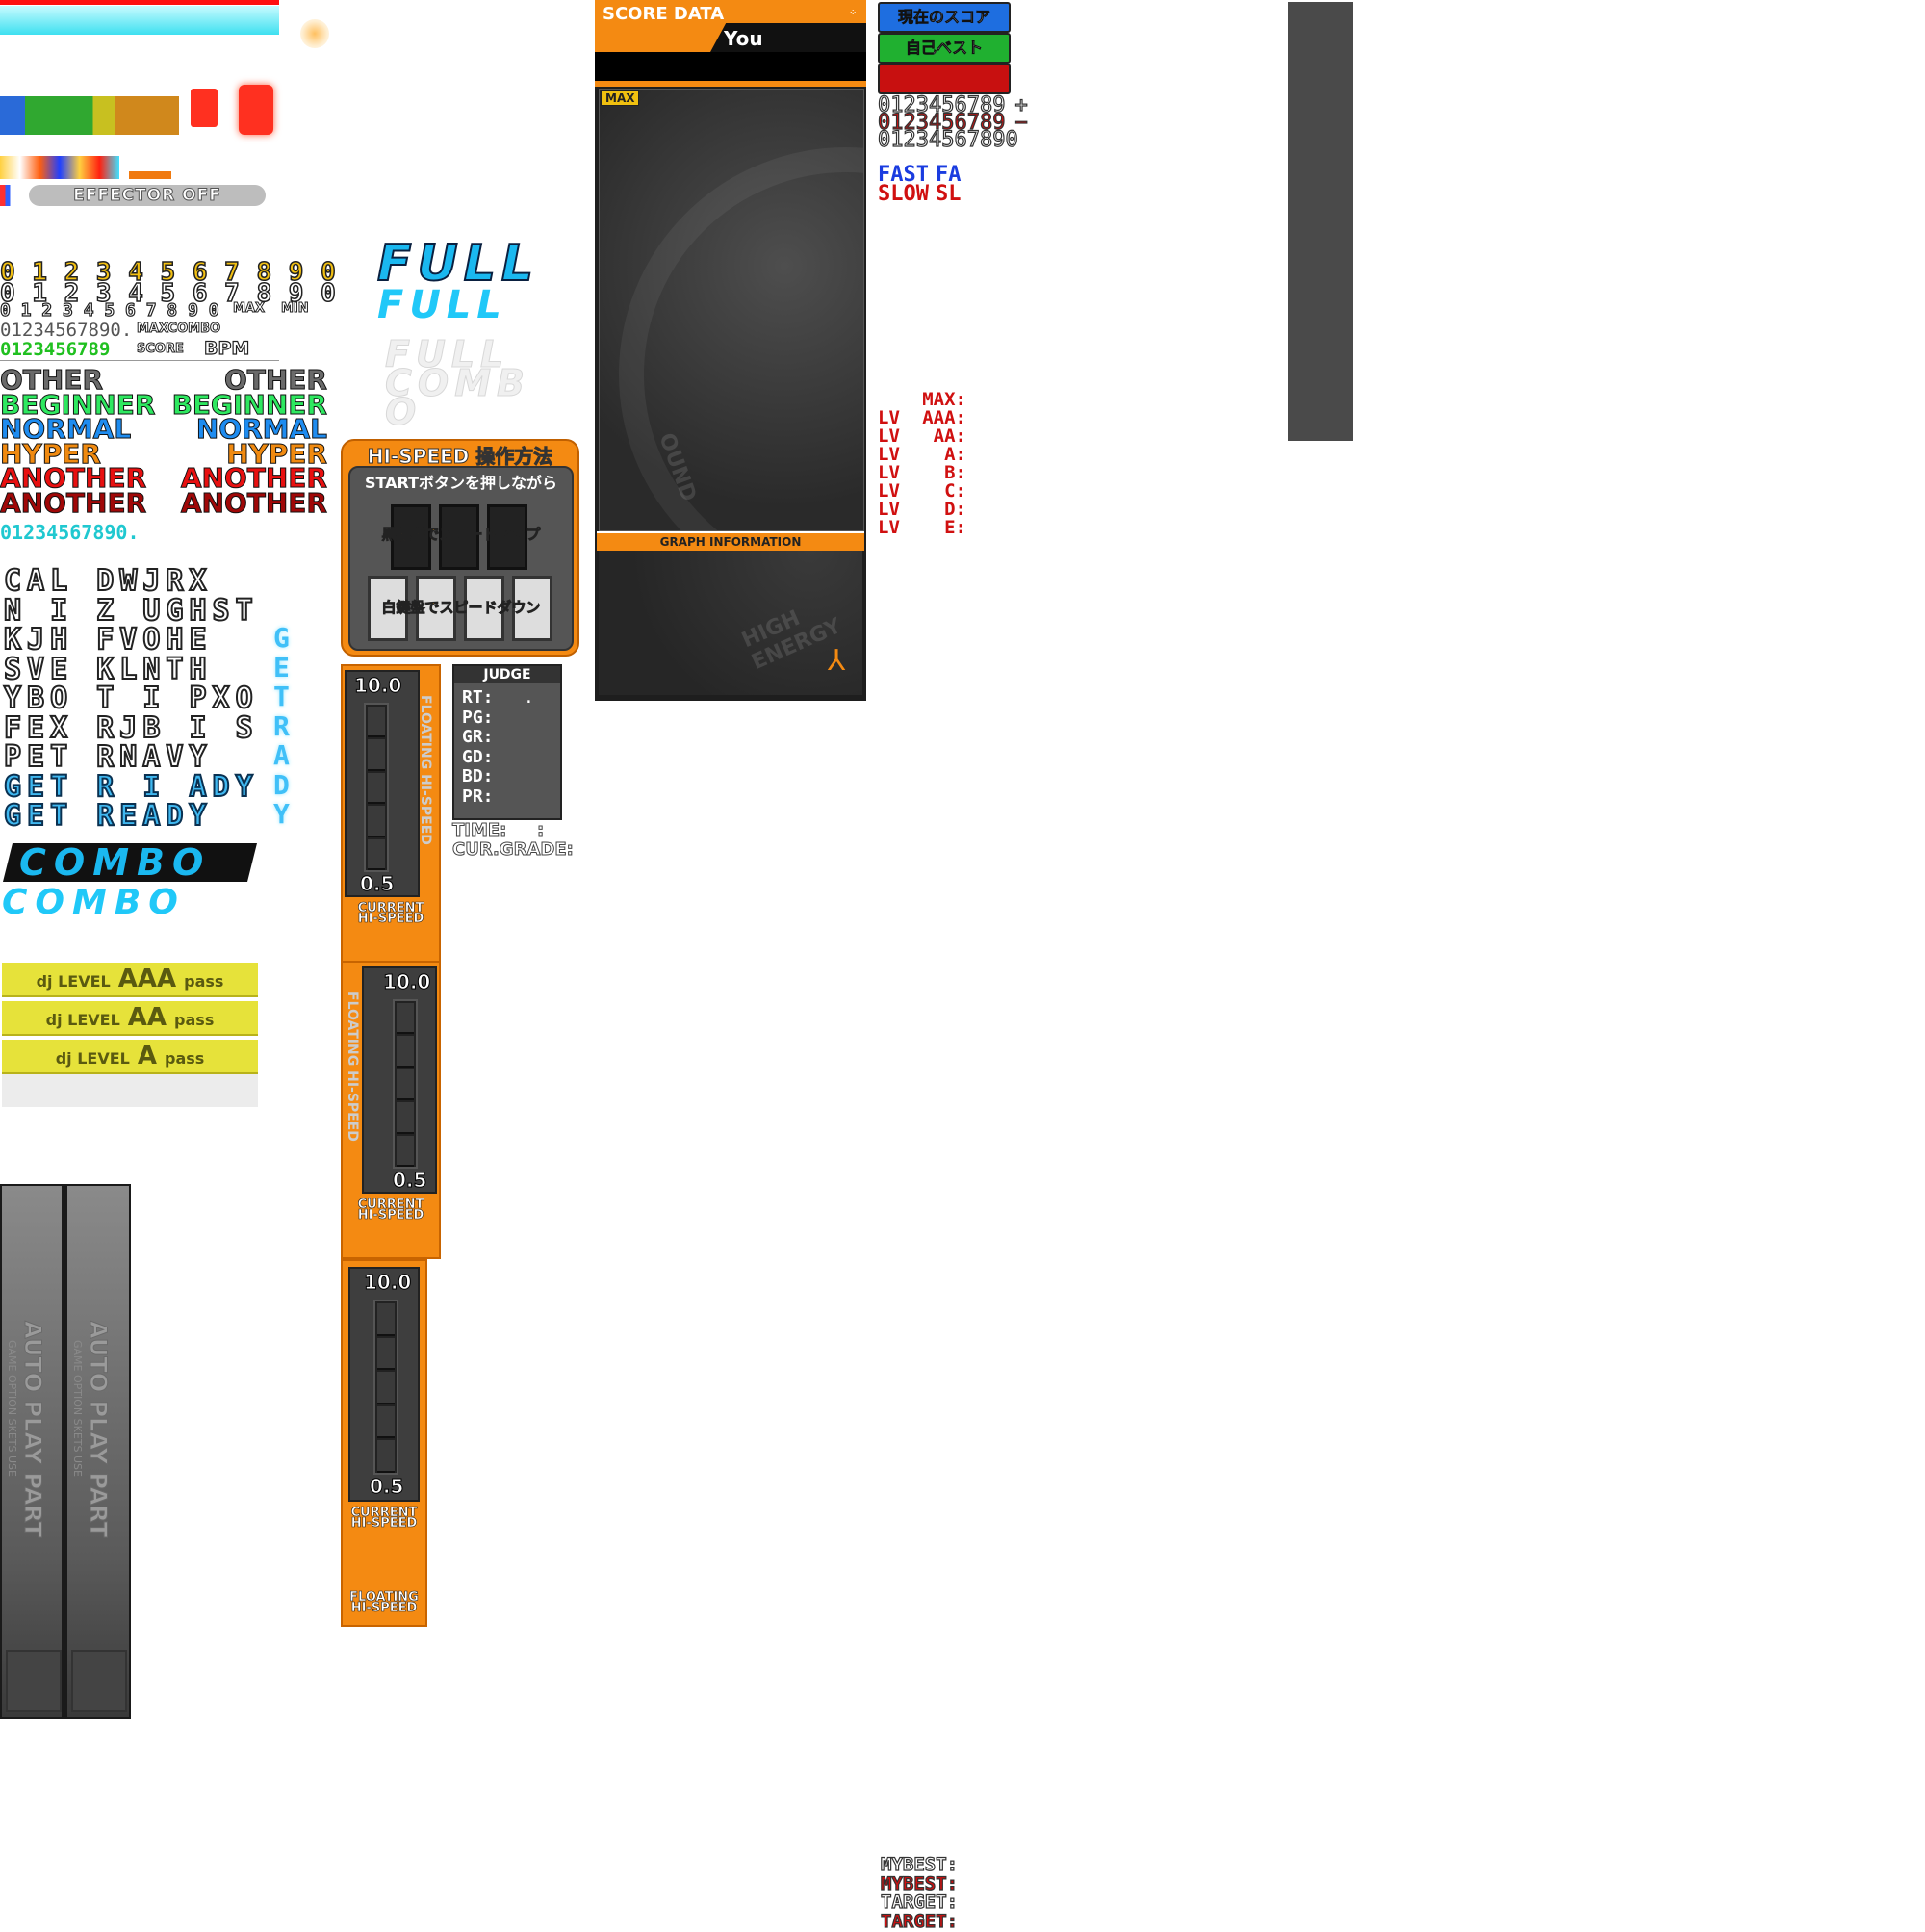  I want to click on slow-label: SLOW, so click(903, 194).